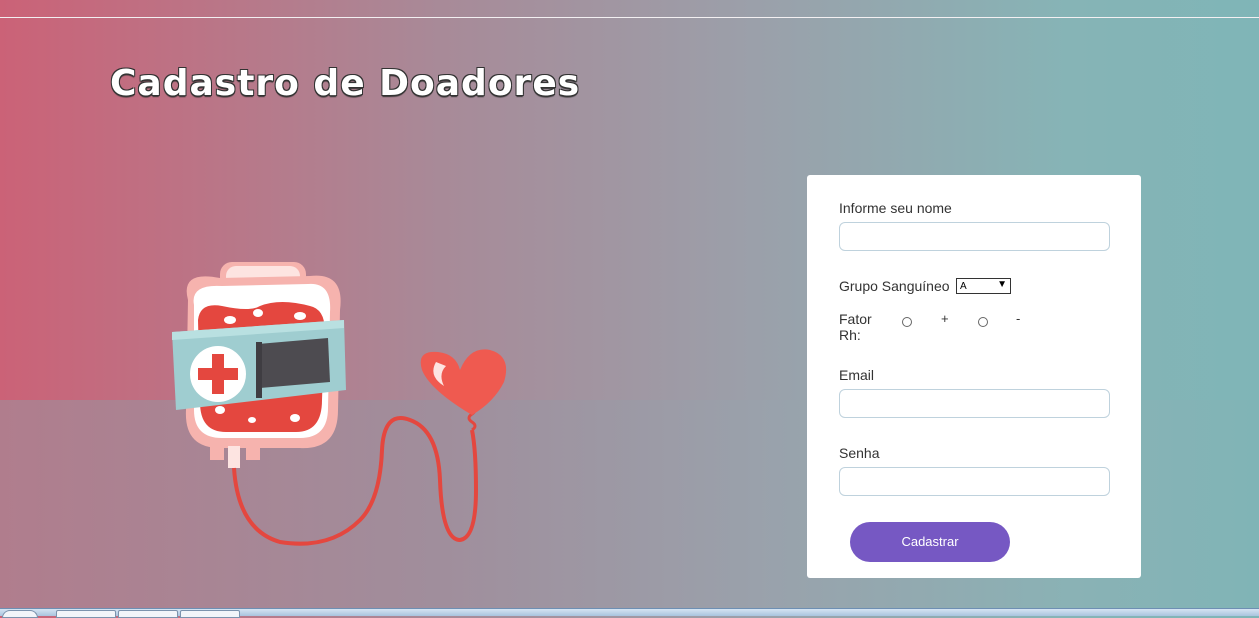  I want to click on rh-negative-radio, so click(983, 322).